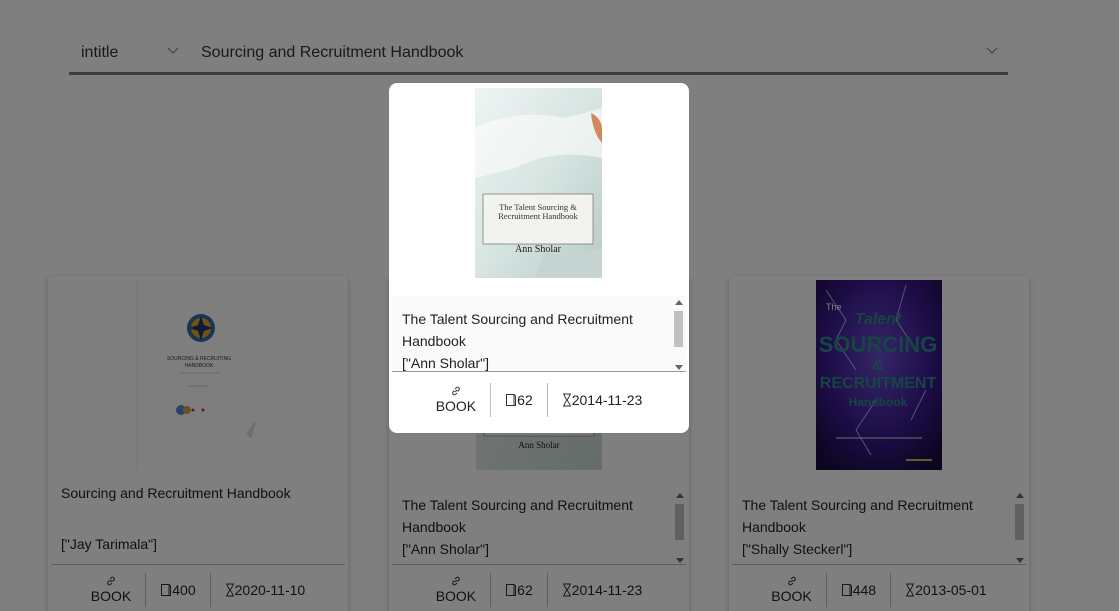 This screenshot has height=611, width=1119. I want to click on scroll-down-icon, so click(679, 367).